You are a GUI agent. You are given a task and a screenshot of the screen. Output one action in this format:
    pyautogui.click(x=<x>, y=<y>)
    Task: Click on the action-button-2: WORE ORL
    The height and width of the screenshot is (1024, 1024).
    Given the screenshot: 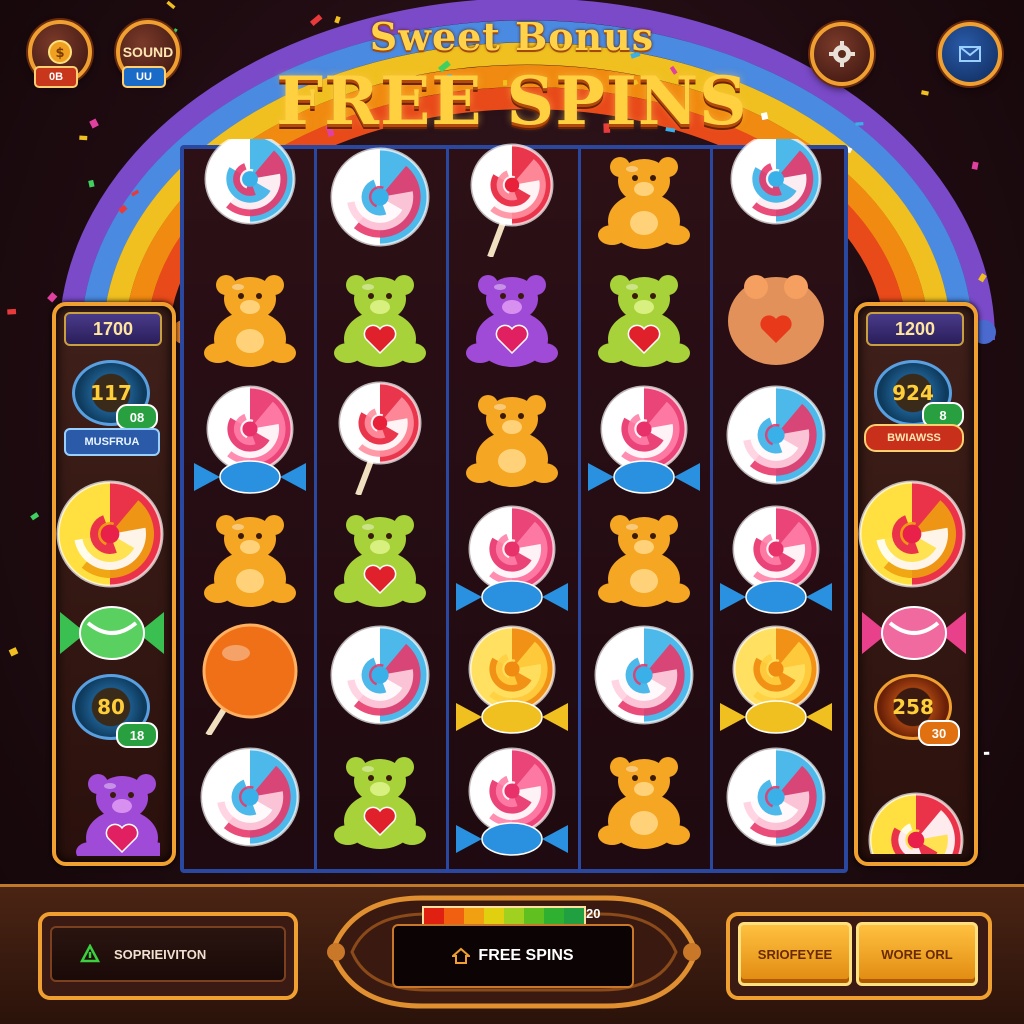 What is the action you would take?
    pyautogui.click(x=917, y=954)
    